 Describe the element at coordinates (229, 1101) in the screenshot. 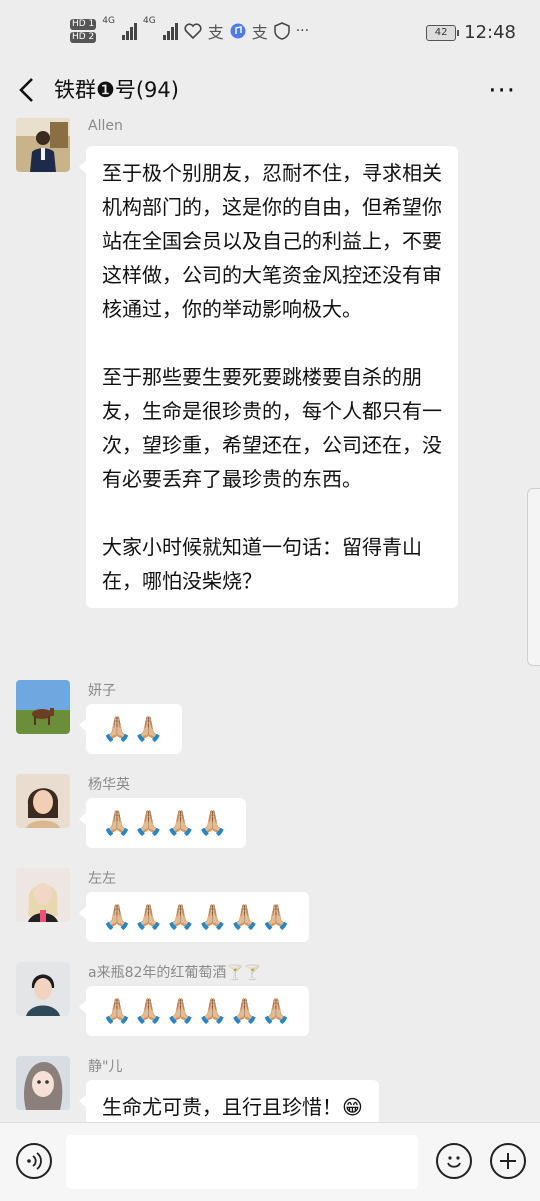

I see `message-bubble: 生命尤可贵，且行且珍惜！😁` at that location.